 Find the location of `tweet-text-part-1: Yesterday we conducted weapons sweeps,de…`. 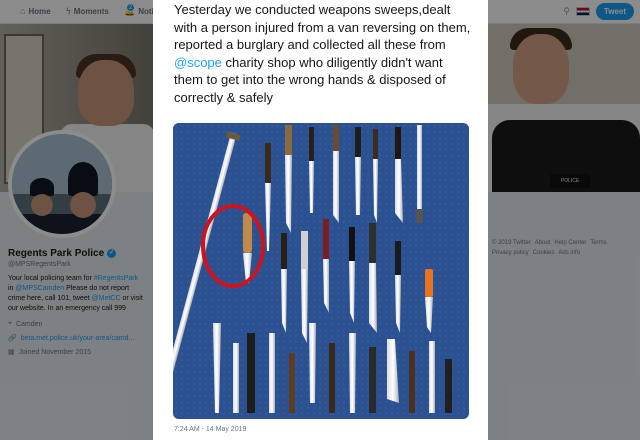

tweet-text-part-1: Yesterday we conducted weapons sweeps,de… is located at coordinates (322, 27).